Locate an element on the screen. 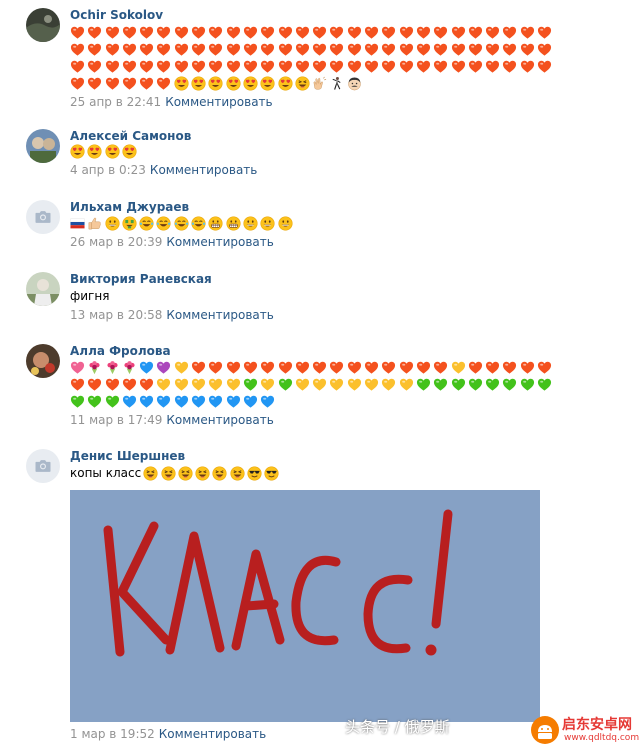 The image size is (640, 751). comment-time: 1 мар в 19:52 is located at coordinates (112, 734).